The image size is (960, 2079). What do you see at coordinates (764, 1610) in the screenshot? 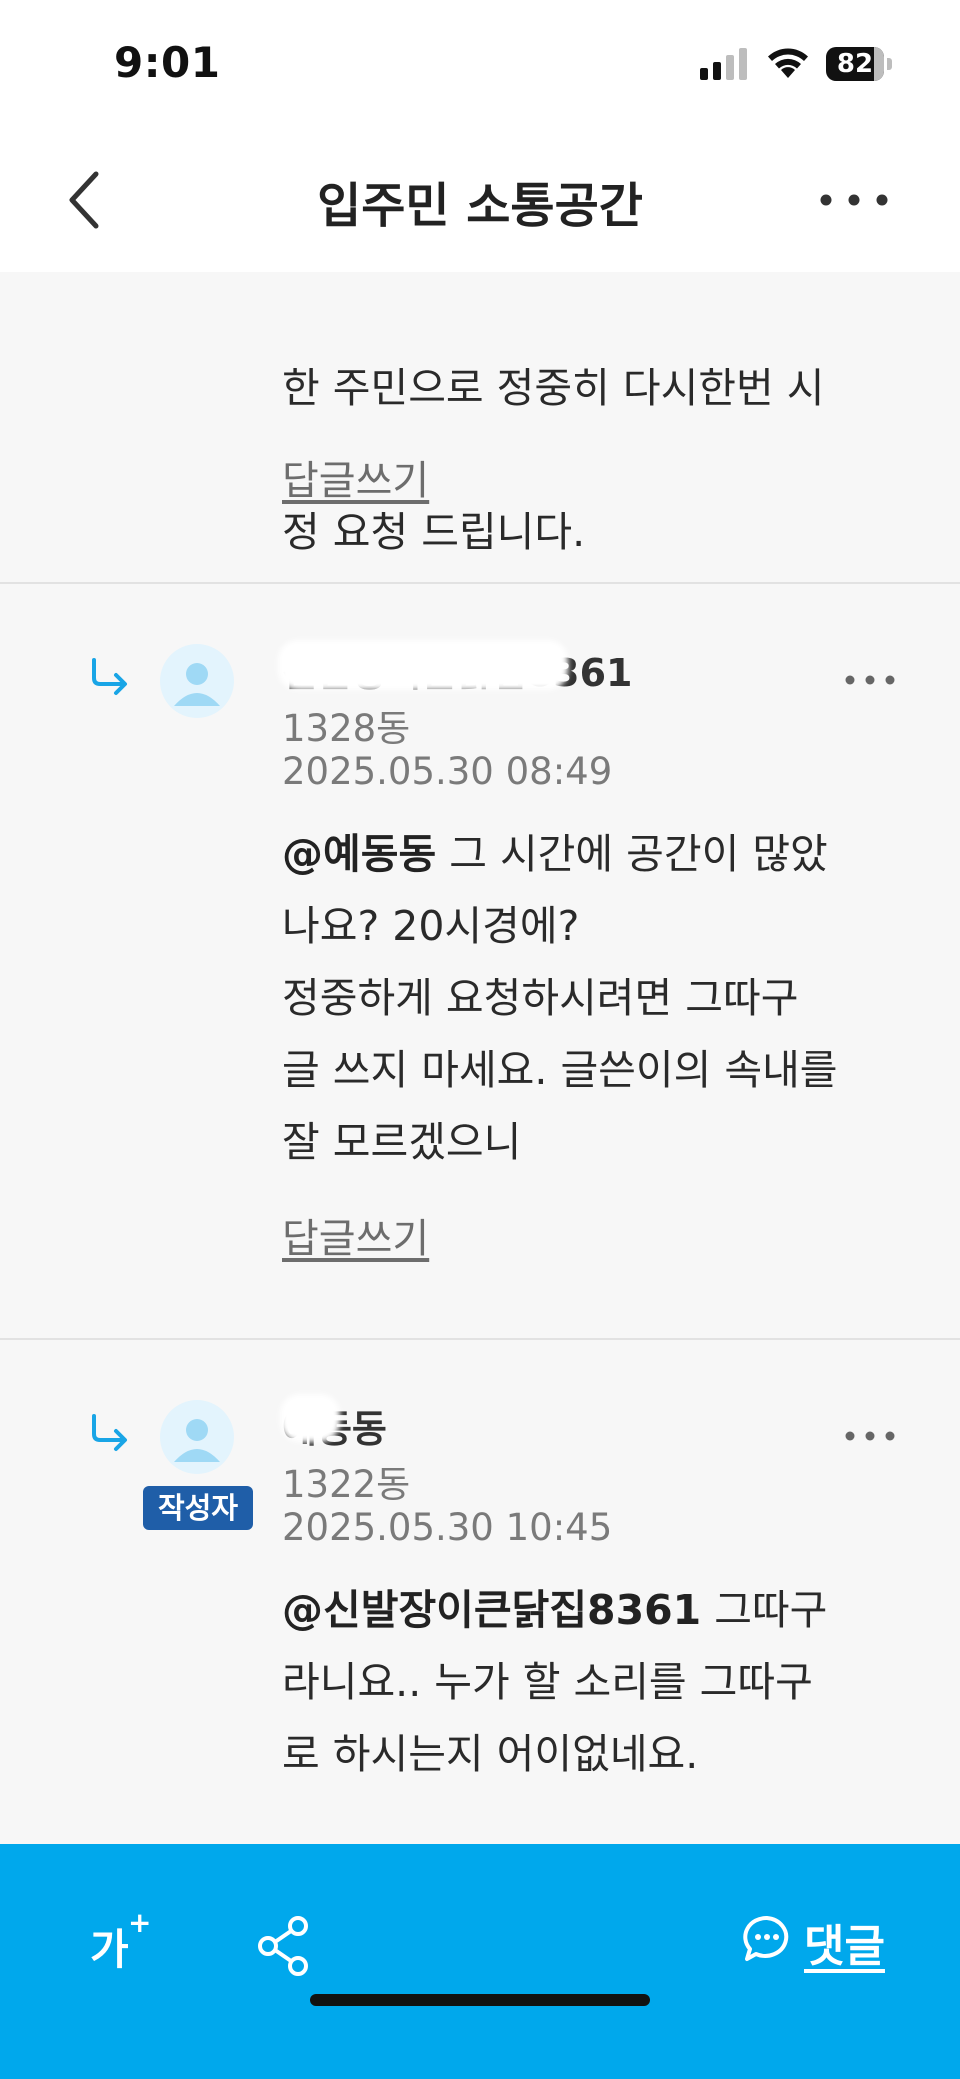
I see `comment-text-first: 그따구` at bounding box center [764, 1610].